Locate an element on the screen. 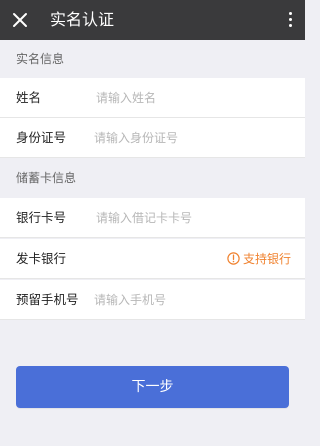 The image size is (320, 446). more-options-icon is located at coordinates (291, 20).